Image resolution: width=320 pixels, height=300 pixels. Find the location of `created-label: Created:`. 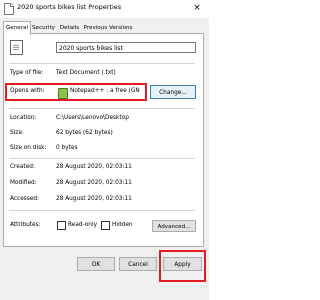

created-label: Created: is located at coordinates (22, 167).